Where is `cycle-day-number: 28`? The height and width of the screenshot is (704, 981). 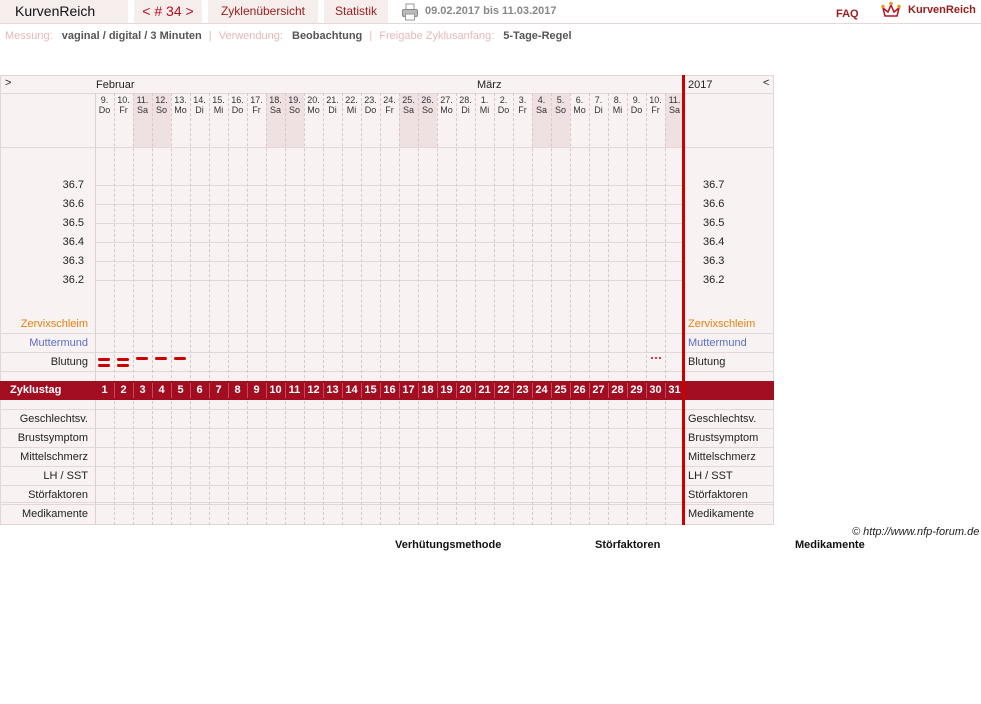
cycle-day-number: 28 is located at coordinates (617, 390).